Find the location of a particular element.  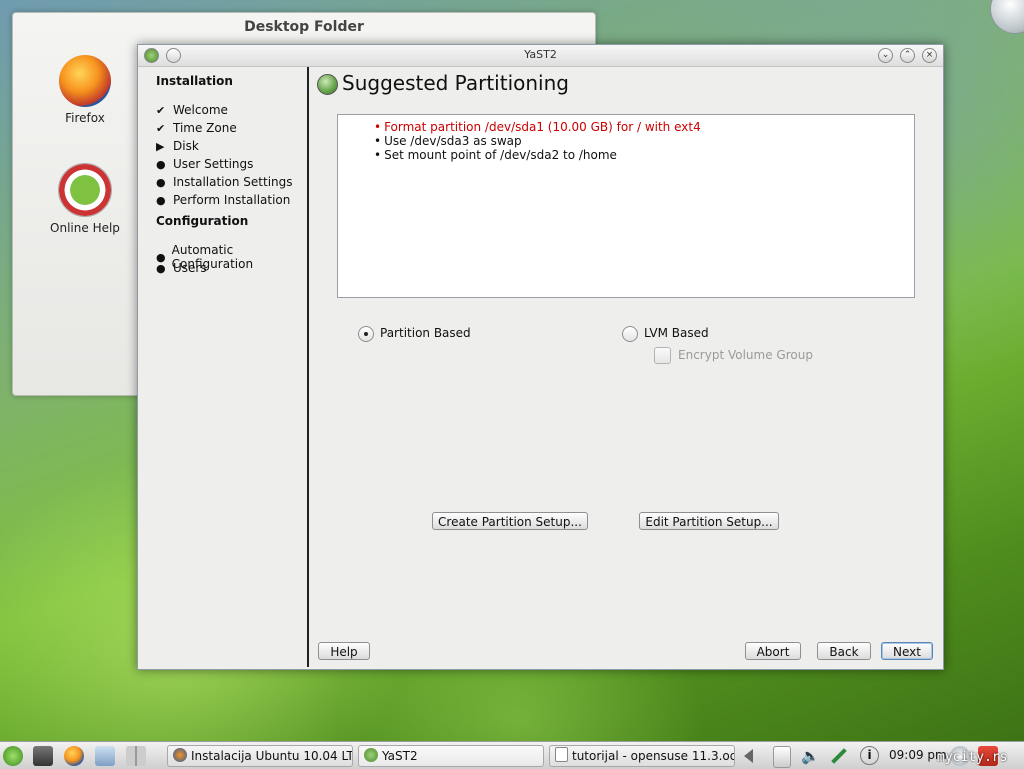

sidebar-item-users: ● Users is located at coordinates (181, 268).